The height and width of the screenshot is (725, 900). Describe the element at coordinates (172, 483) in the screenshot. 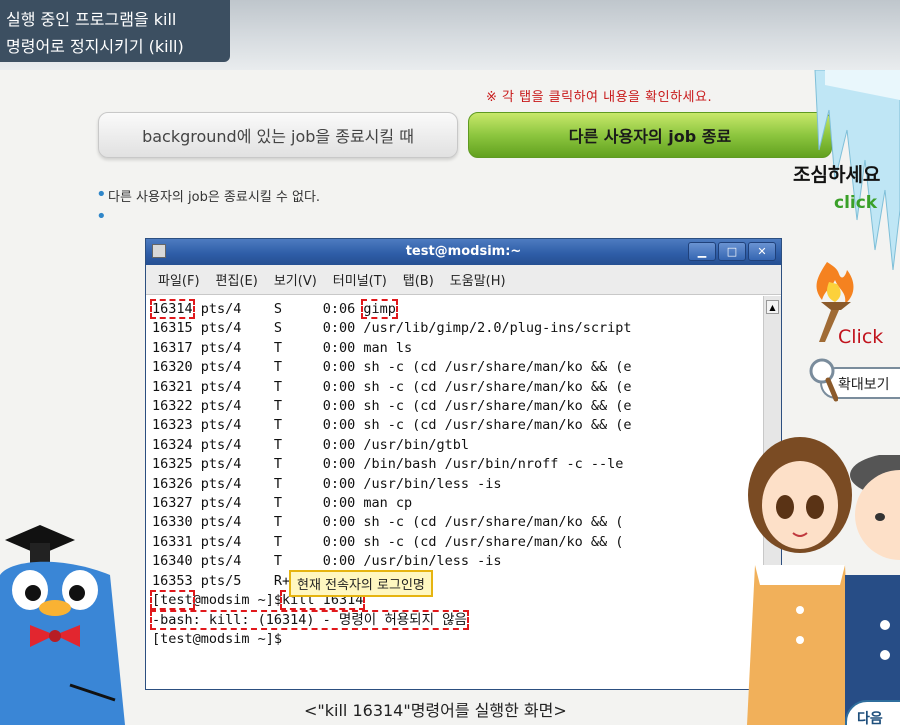

I see `process-pid: 16326` at that location.